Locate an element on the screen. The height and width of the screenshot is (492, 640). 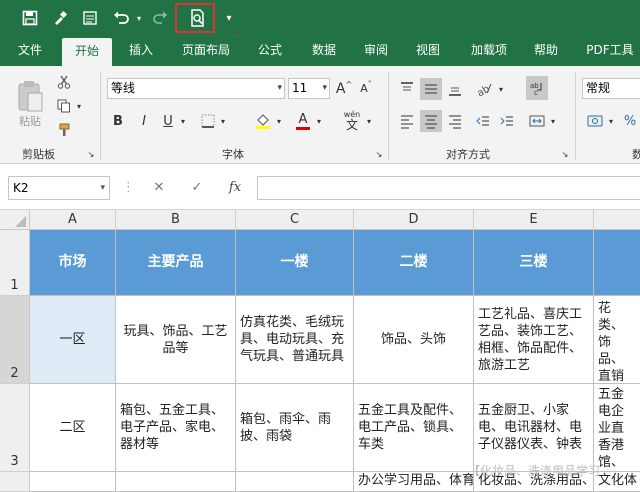
table-cell: 二区 is located at coordinates (73, 428).